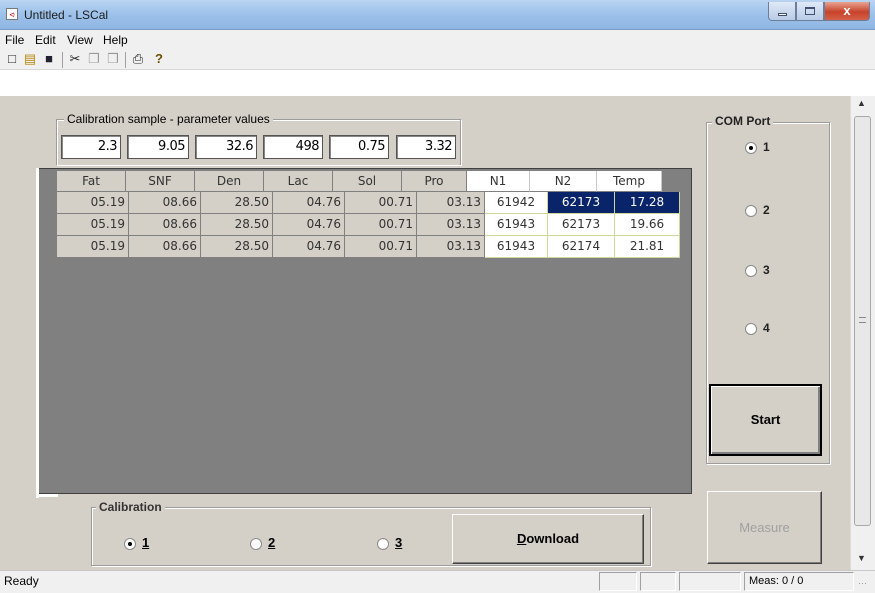 This screenshot has width=875, height=593. What do you see at coordinates (563, 181) in the screenshot?
I see `col-header-n2: N2` at bounding box center [563, 181].